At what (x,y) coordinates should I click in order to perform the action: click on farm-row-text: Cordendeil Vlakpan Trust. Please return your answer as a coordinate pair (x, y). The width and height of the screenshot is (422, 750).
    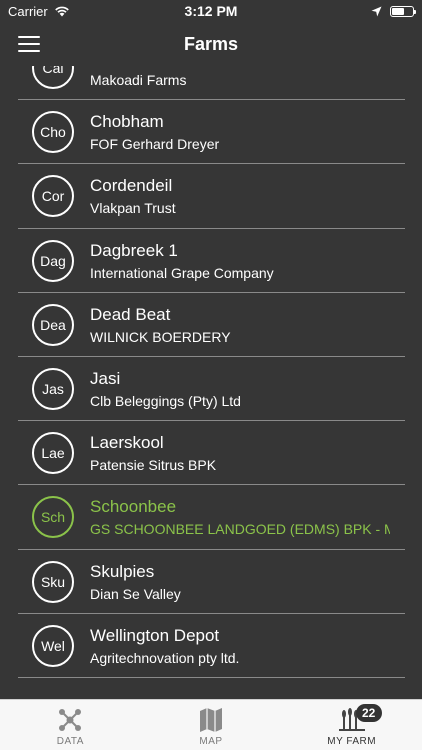
    Looking at the image, I should click on (240, 196).